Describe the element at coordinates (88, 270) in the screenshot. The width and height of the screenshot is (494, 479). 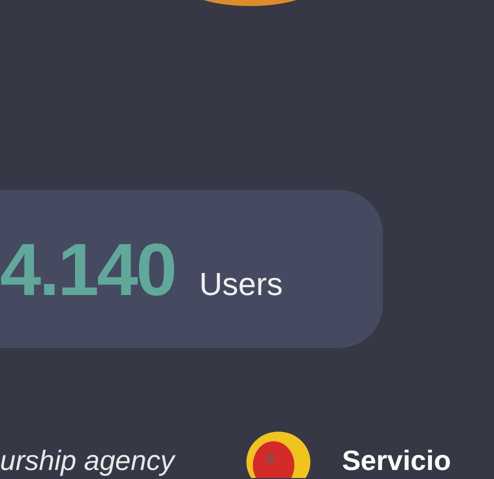
I see `user-count: 4.140` at that location.